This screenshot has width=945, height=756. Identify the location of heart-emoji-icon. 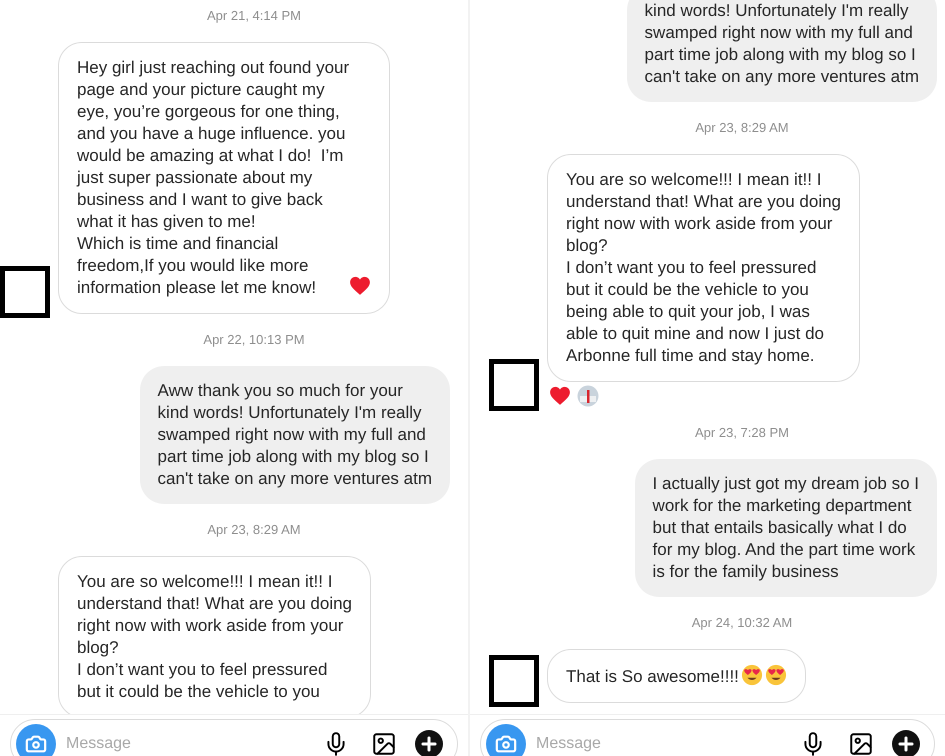
(360, 286).